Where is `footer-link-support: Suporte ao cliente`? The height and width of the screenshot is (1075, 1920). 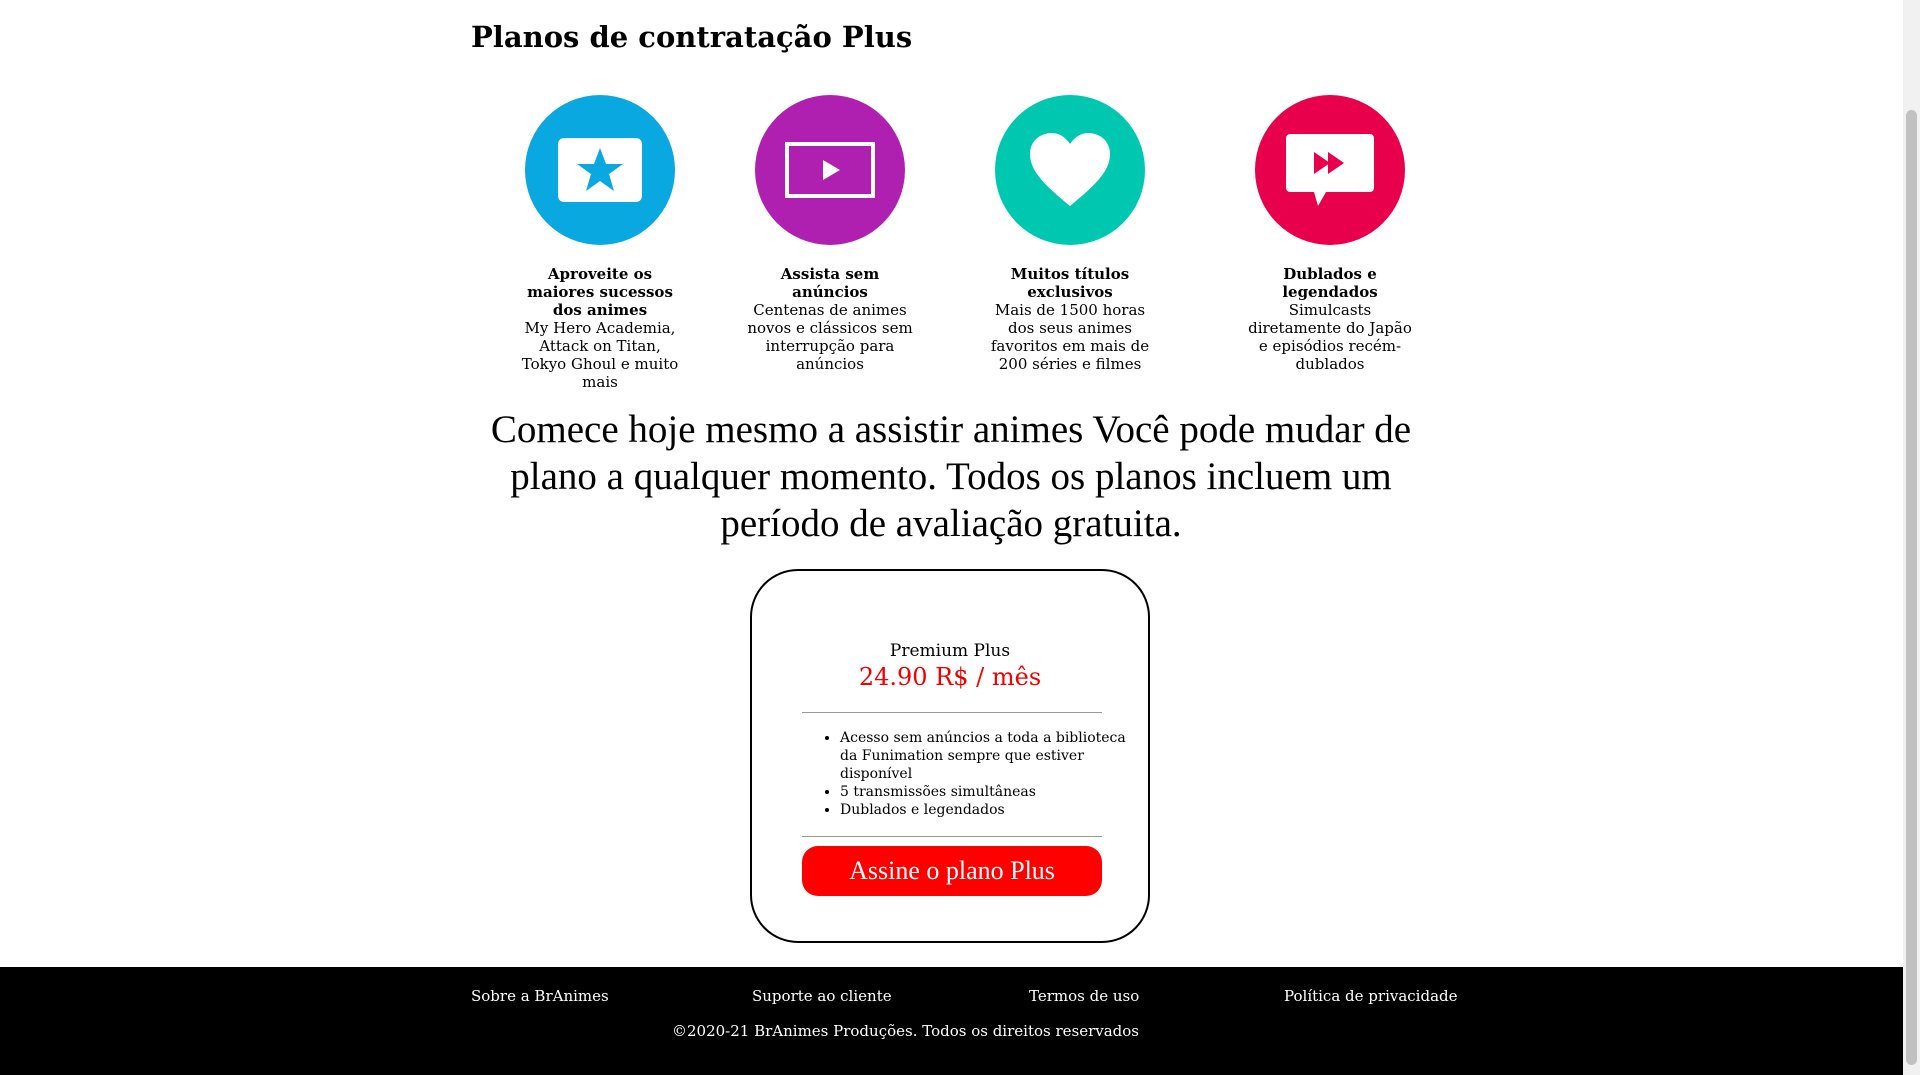
footer-link-support: Suporte ao cliente is located at coordinates (822, 996).